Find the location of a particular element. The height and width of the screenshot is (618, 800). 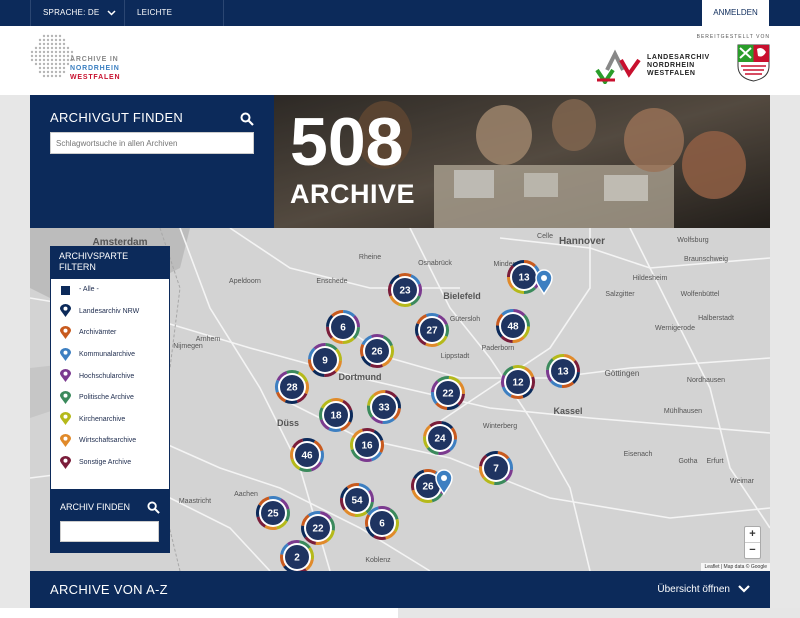

archive-cluster-marker: 9 is located at coordinates (324, 360).